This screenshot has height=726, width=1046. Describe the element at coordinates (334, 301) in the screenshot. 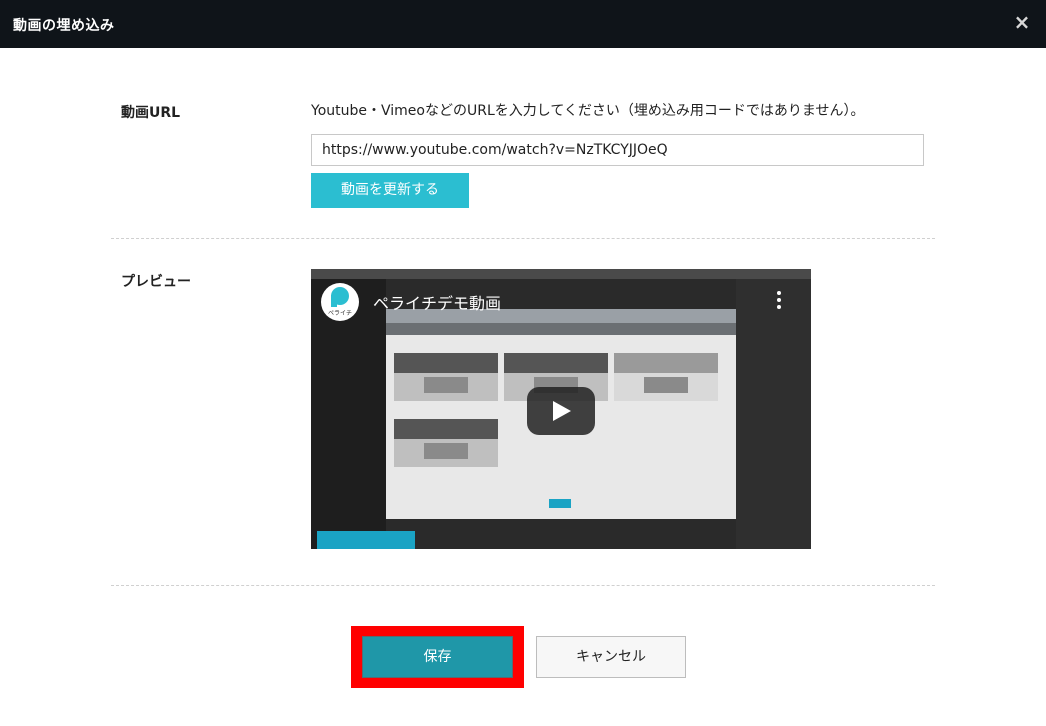

I see `channel-logo-mark-stem` at that location.